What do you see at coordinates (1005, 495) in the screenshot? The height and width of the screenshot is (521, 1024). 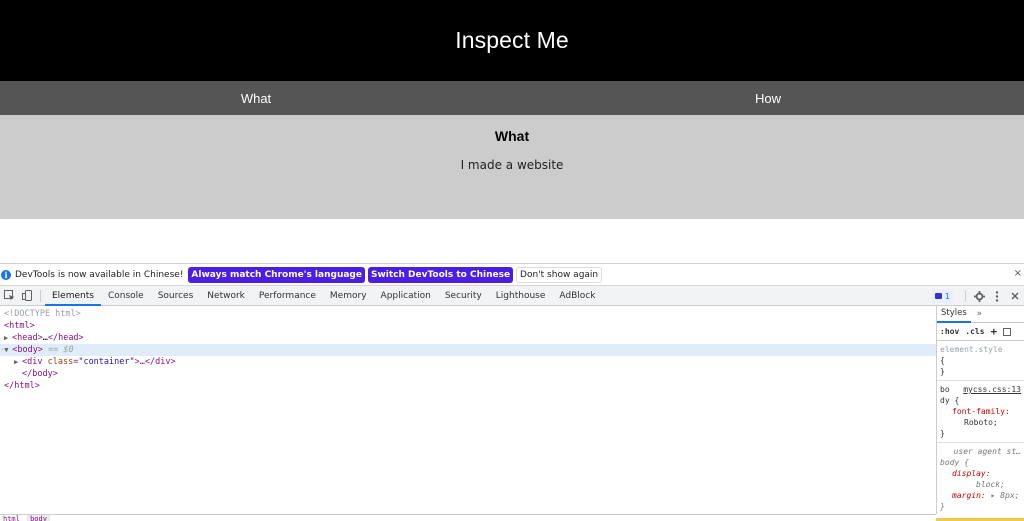 I see `css-value-margin: ▸ 8px;` at bounding box center [1005, 495].